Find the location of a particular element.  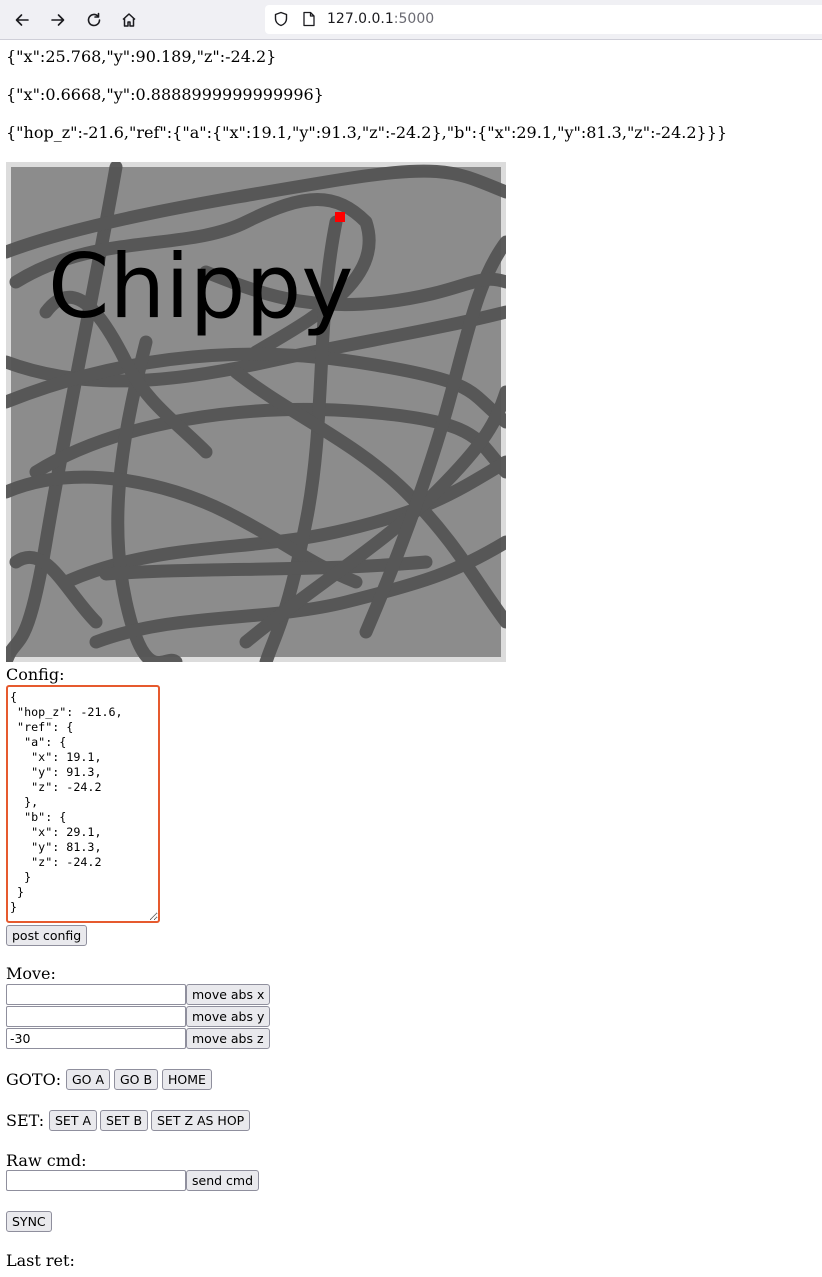

config-label: Config: is located at coordinates (35, 674).